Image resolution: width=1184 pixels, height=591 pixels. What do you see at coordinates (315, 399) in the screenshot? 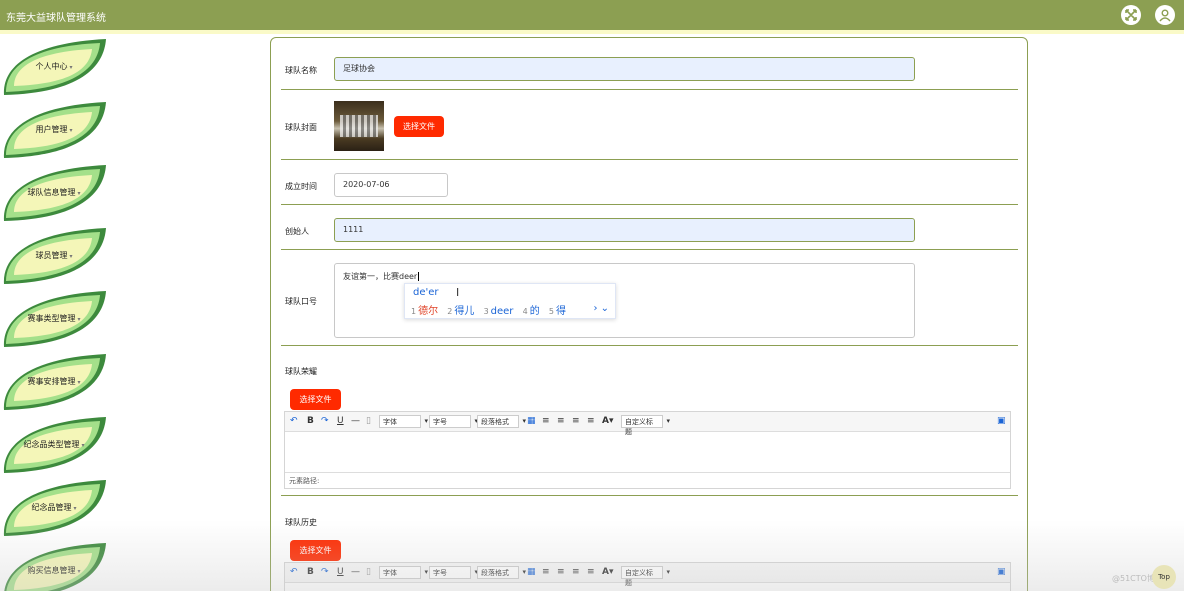
I see `honors-choose-file-button: 选择文件` at bounding box center [315, 399].